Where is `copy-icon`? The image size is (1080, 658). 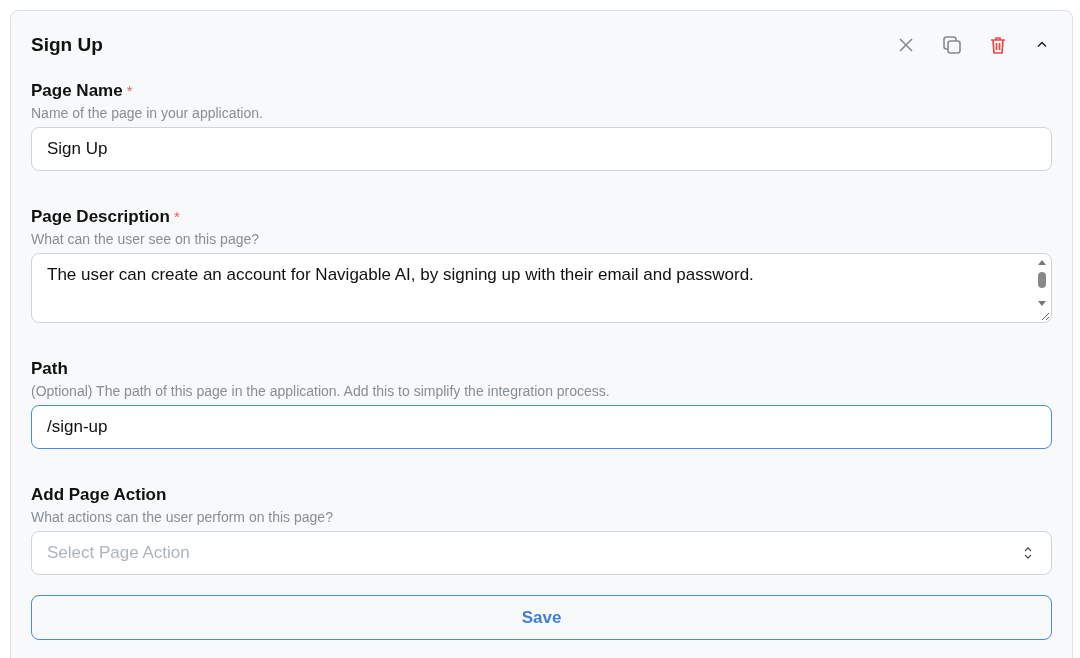 copy-icon is located at coordinates (952, 45).